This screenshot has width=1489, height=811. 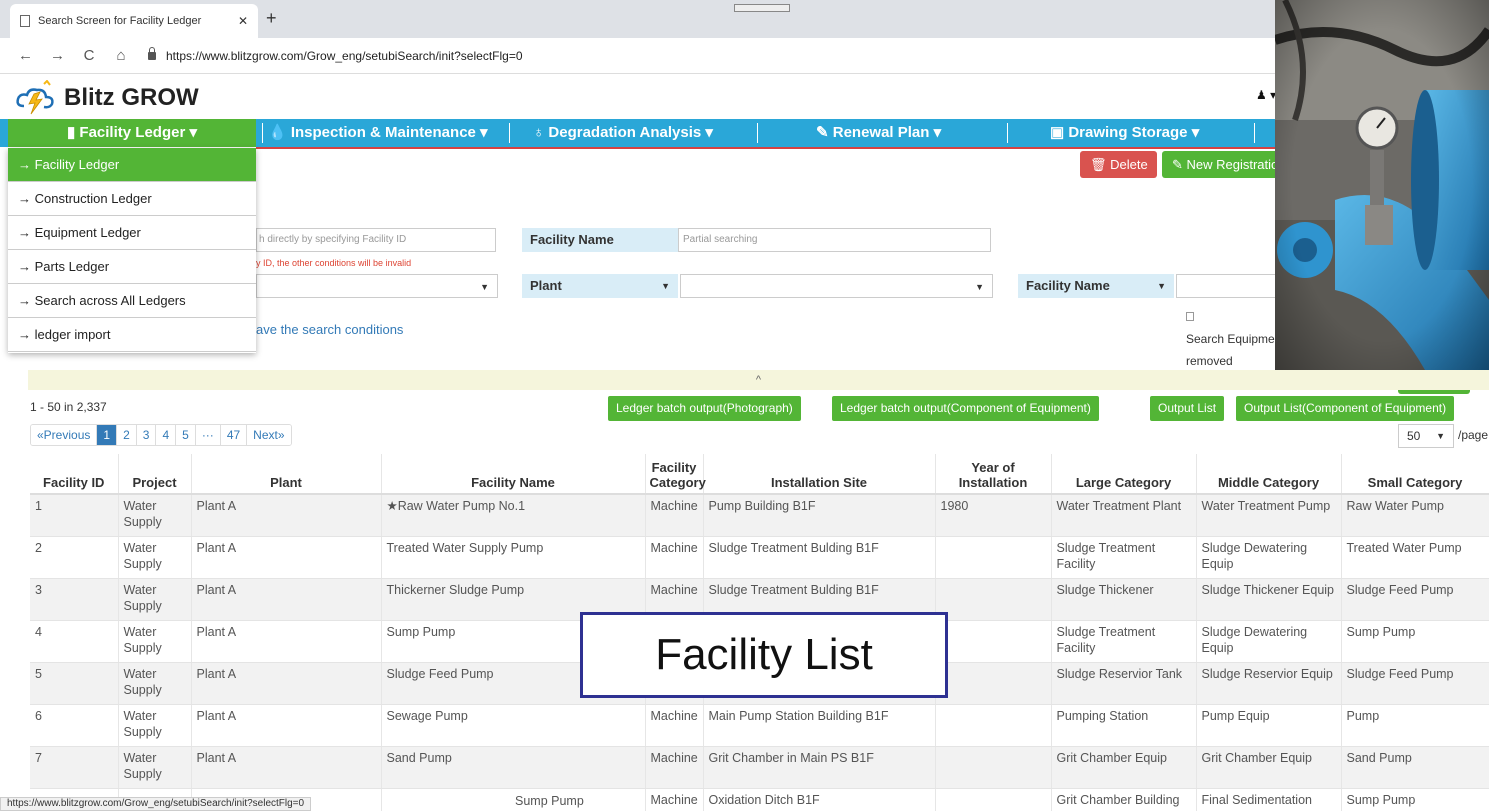 I want to click on cell-facility-id: 4, so click(x=74, y=641).